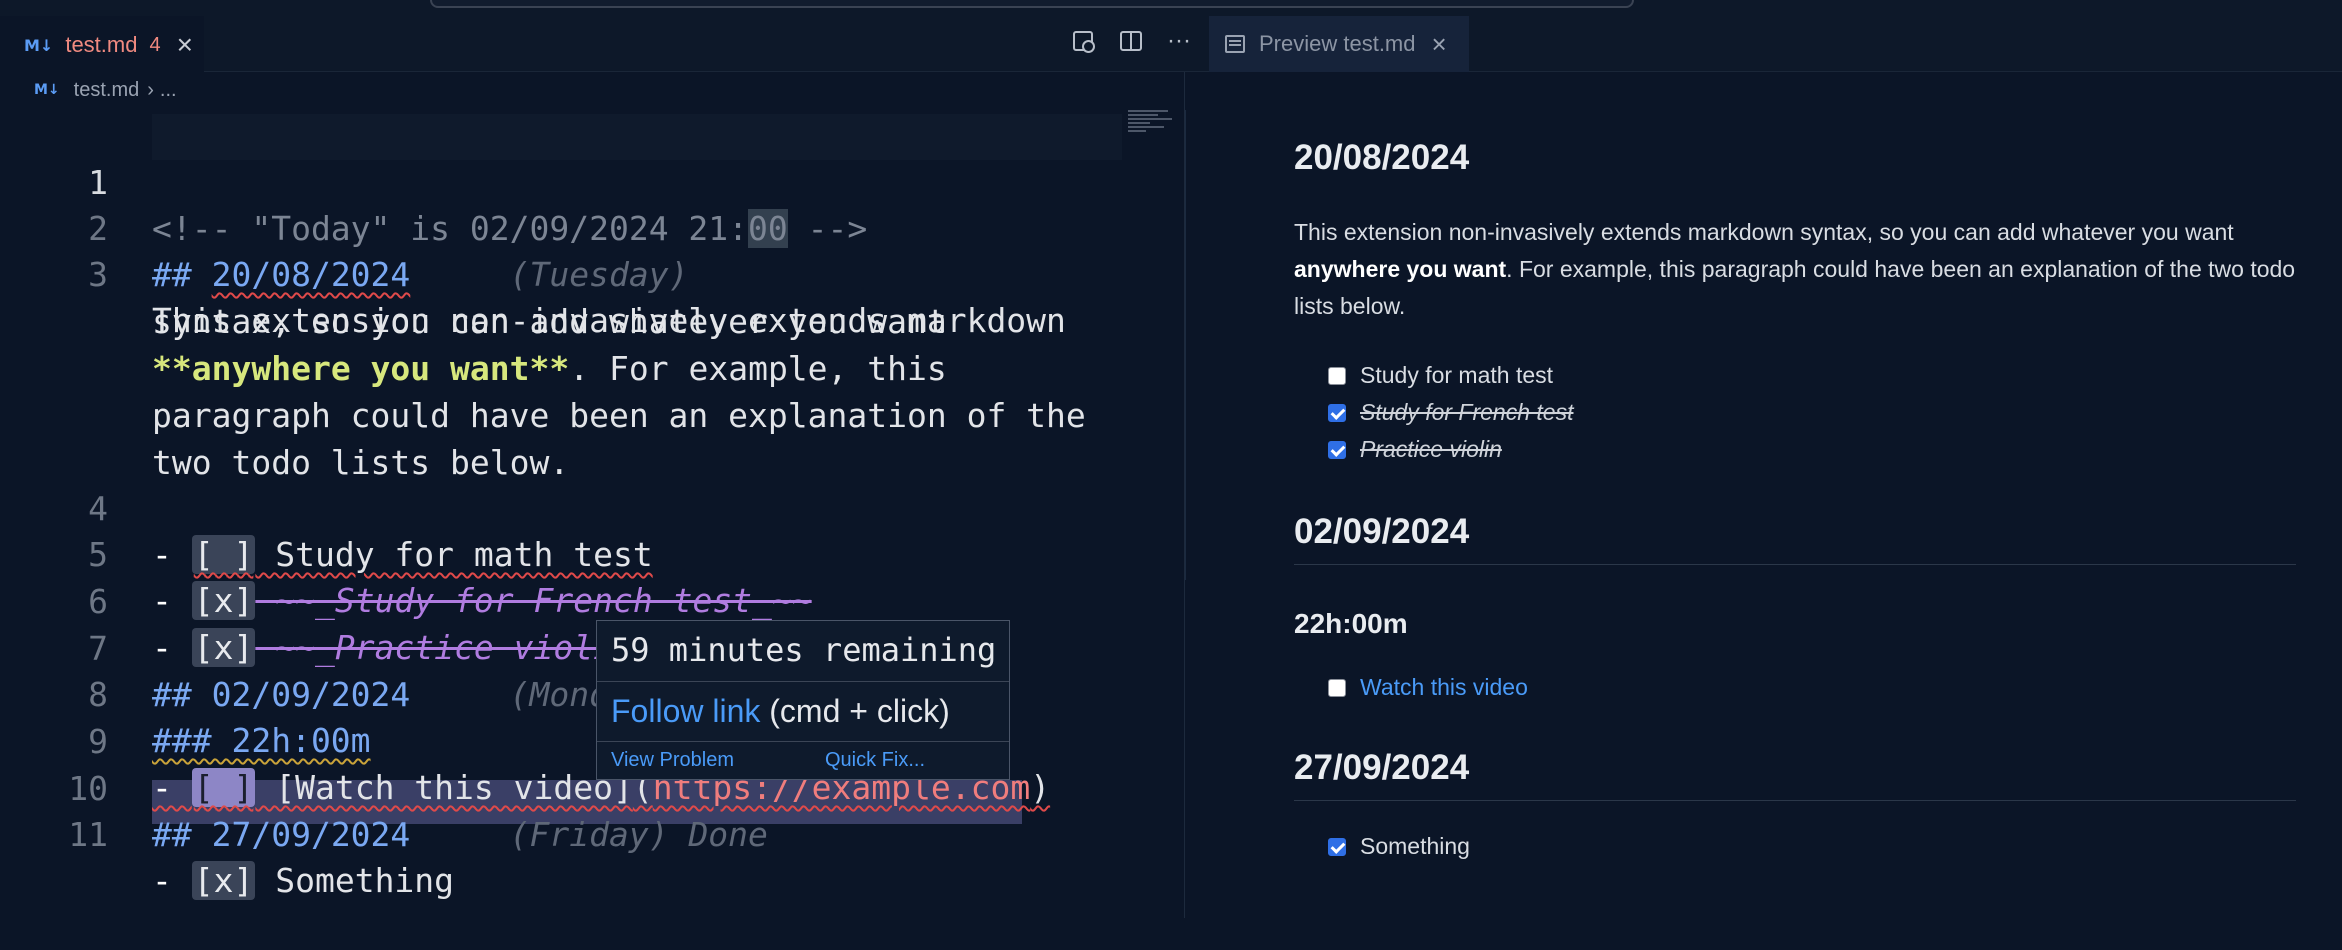 The width and height of the screenshot is (2342, 950). Describe the element at coordinates (326, 507) in the screenshot. I see `editor-line: 4 - [ ] Study for math test` at that location.